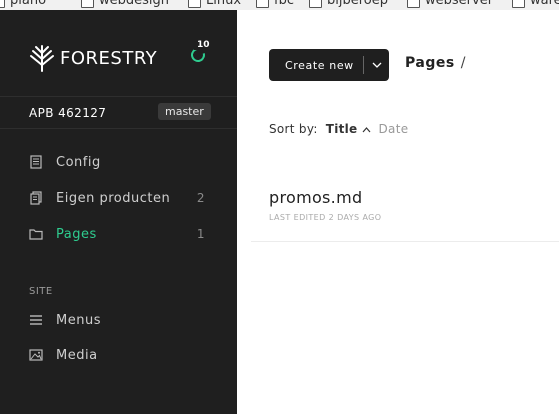 Image resolution: width=559 pixels, height=414 pixels. What do you see at coordinates (109, 58) in the screenshot?
I see `logo-text: FORESTRY` at bounding box center [109, 58].